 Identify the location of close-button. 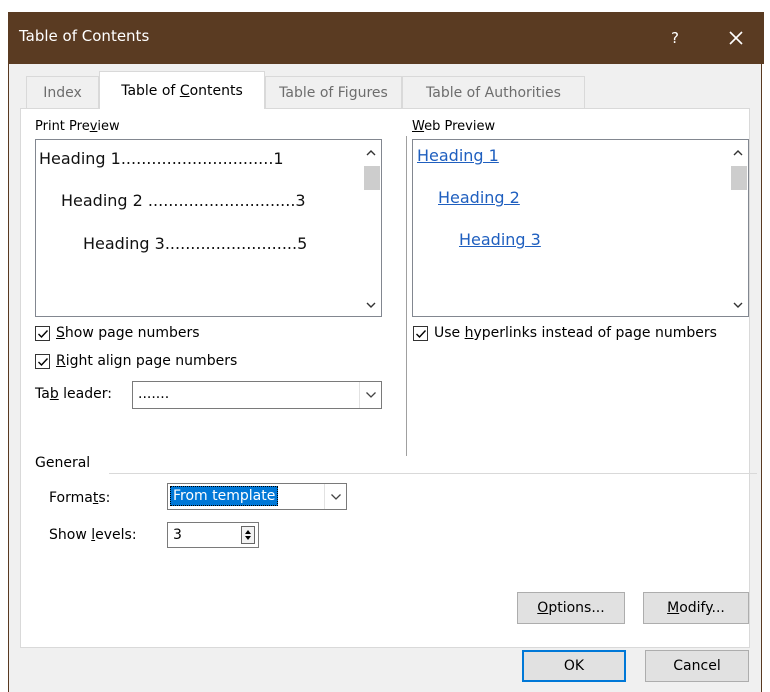
(736, 38).